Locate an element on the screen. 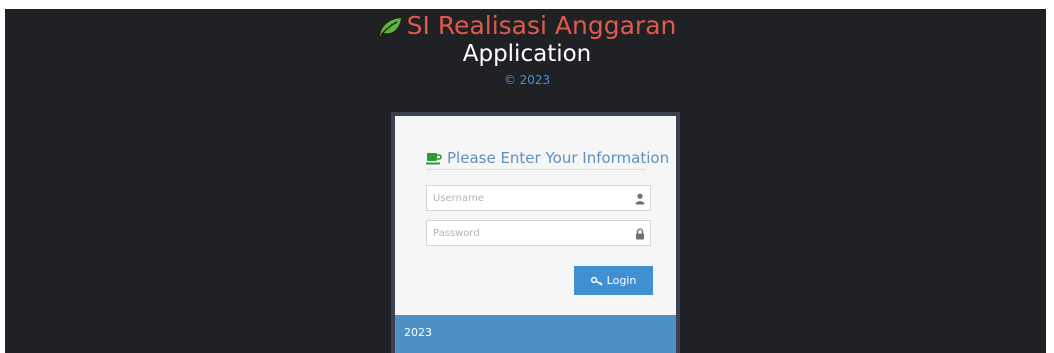 The width and height of the screenshot is (1054, 353). app-subtitle: Application is located at coordinates (527, 54).